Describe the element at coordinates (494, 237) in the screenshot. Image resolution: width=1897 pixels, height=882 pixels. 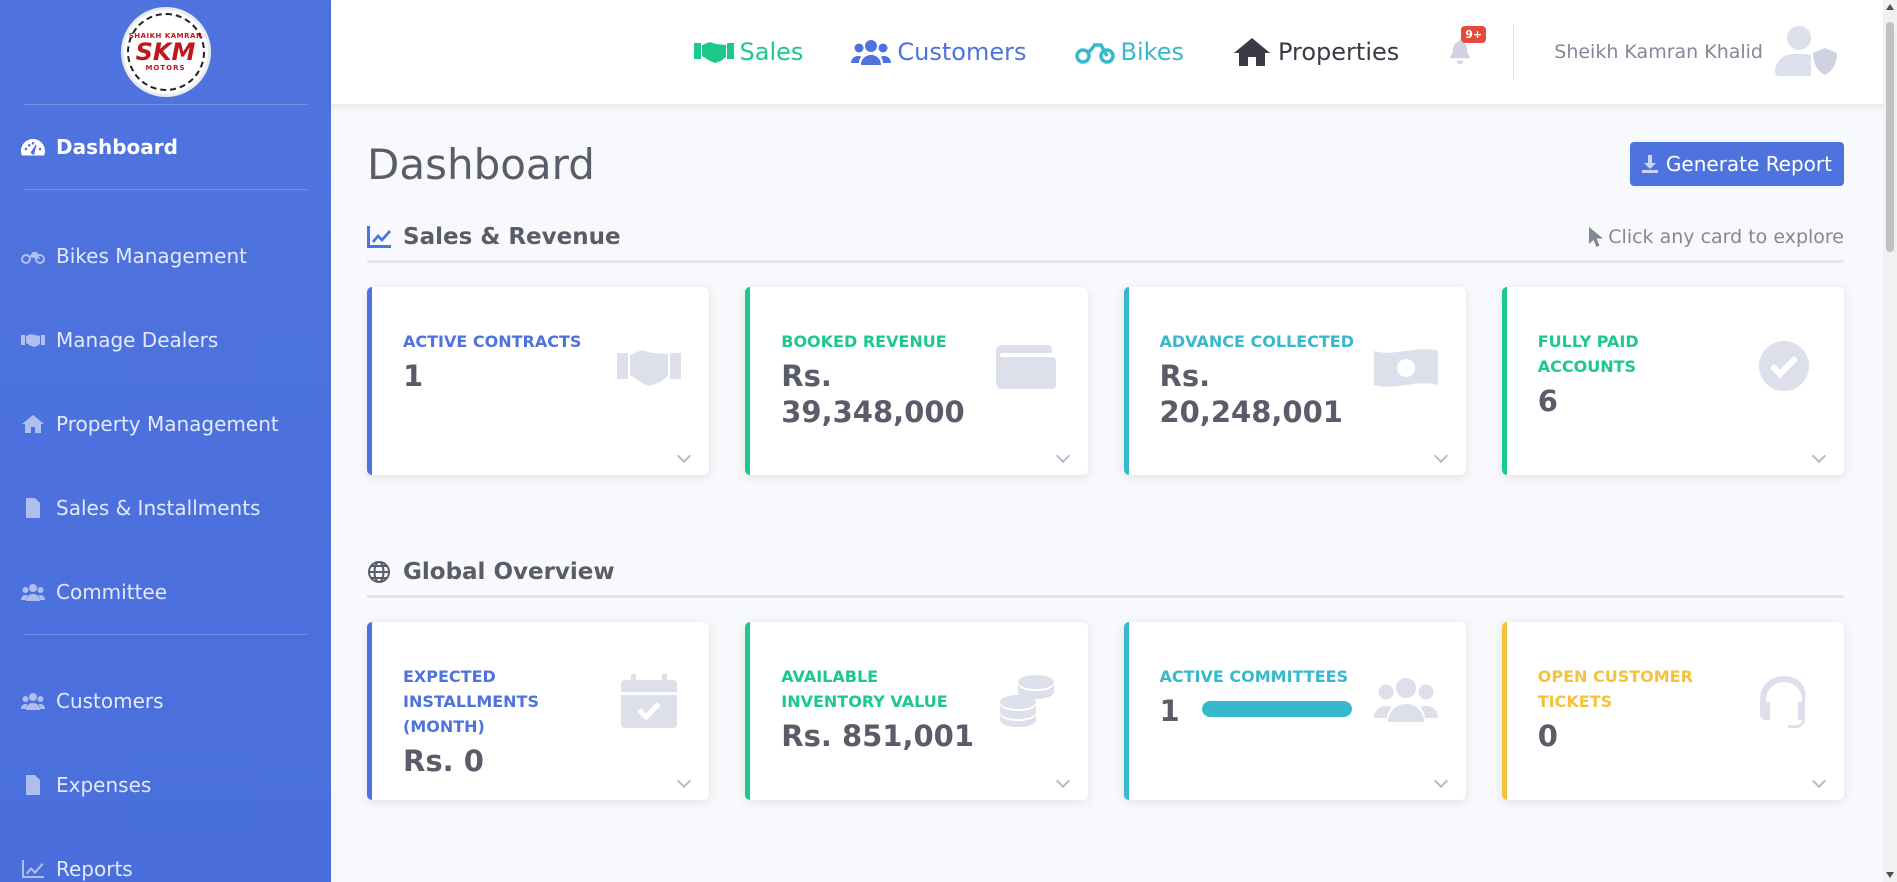
I see `section-title: Sales & Revenue` at that location.